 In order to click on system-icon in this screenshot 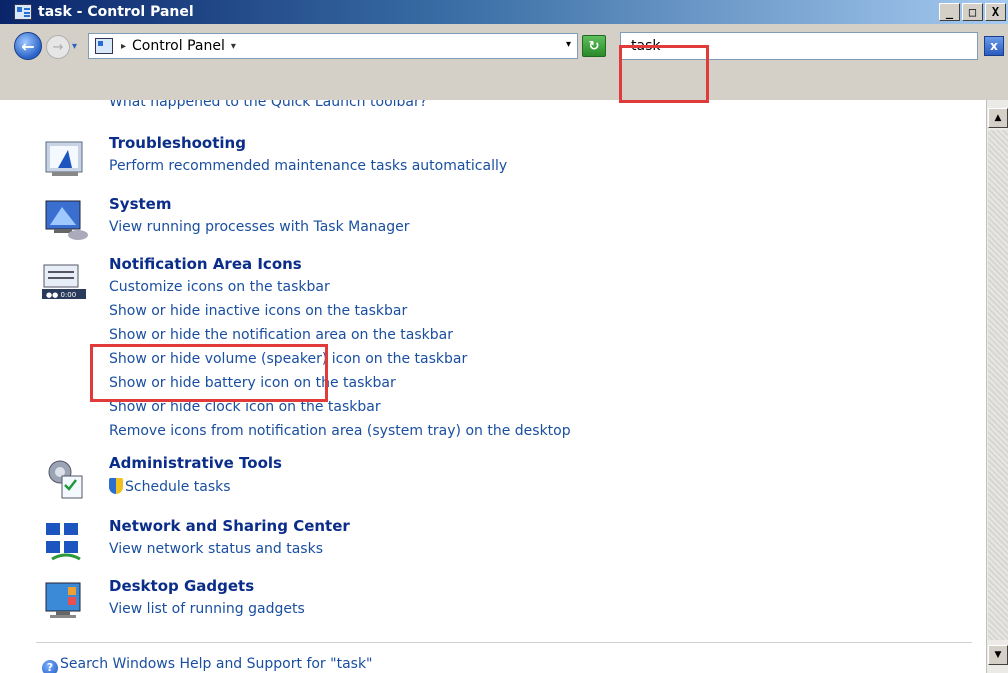, I will do `click(66, 220)`.